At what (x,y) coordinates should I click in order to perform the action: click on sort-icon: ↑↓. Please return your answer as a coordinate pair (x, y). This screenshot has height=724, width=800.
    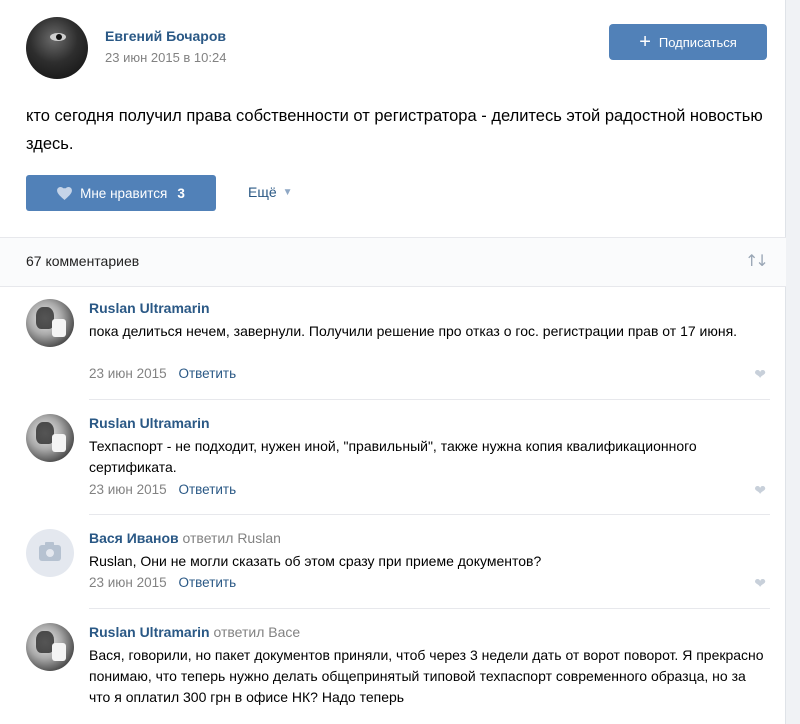
    Looking at the image, I should click on (757, 260).